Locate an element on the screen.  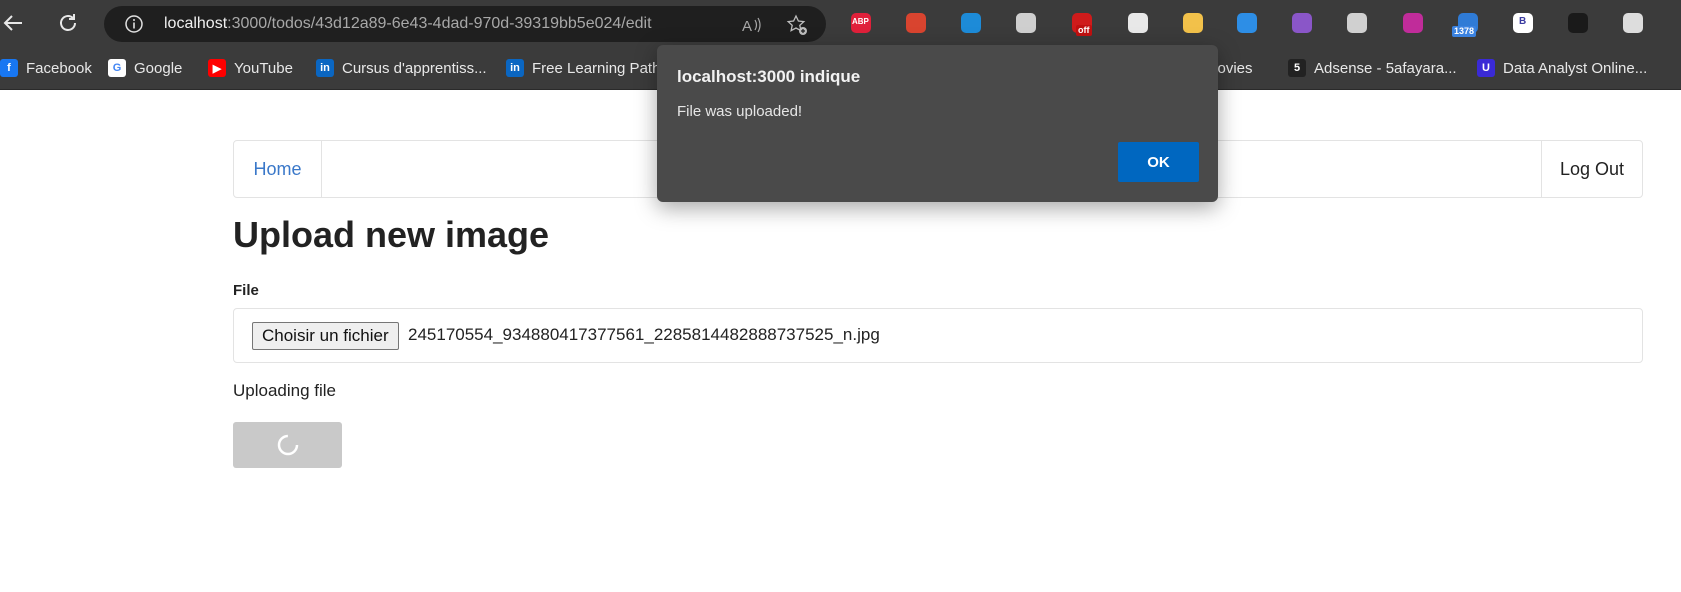
bookmark-0: f Facebook is located at coordinates (46, 68).